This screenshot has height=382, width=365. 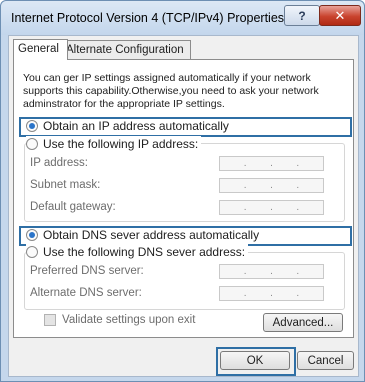 I want to click on preferred-dns-label: Preferred DNS server:, so click(x=87, y=271).